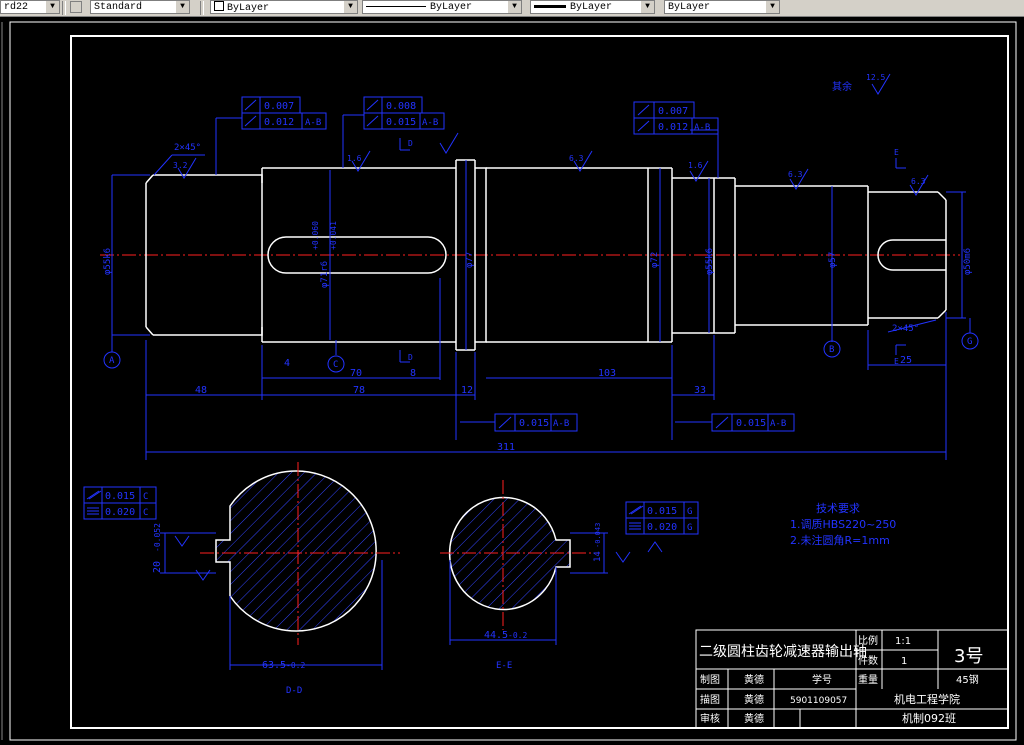 The image size is (1024, 745). Describe the element at coordinates (157, 567) in the screenshot. I see `section-d-key: 20` at that location.